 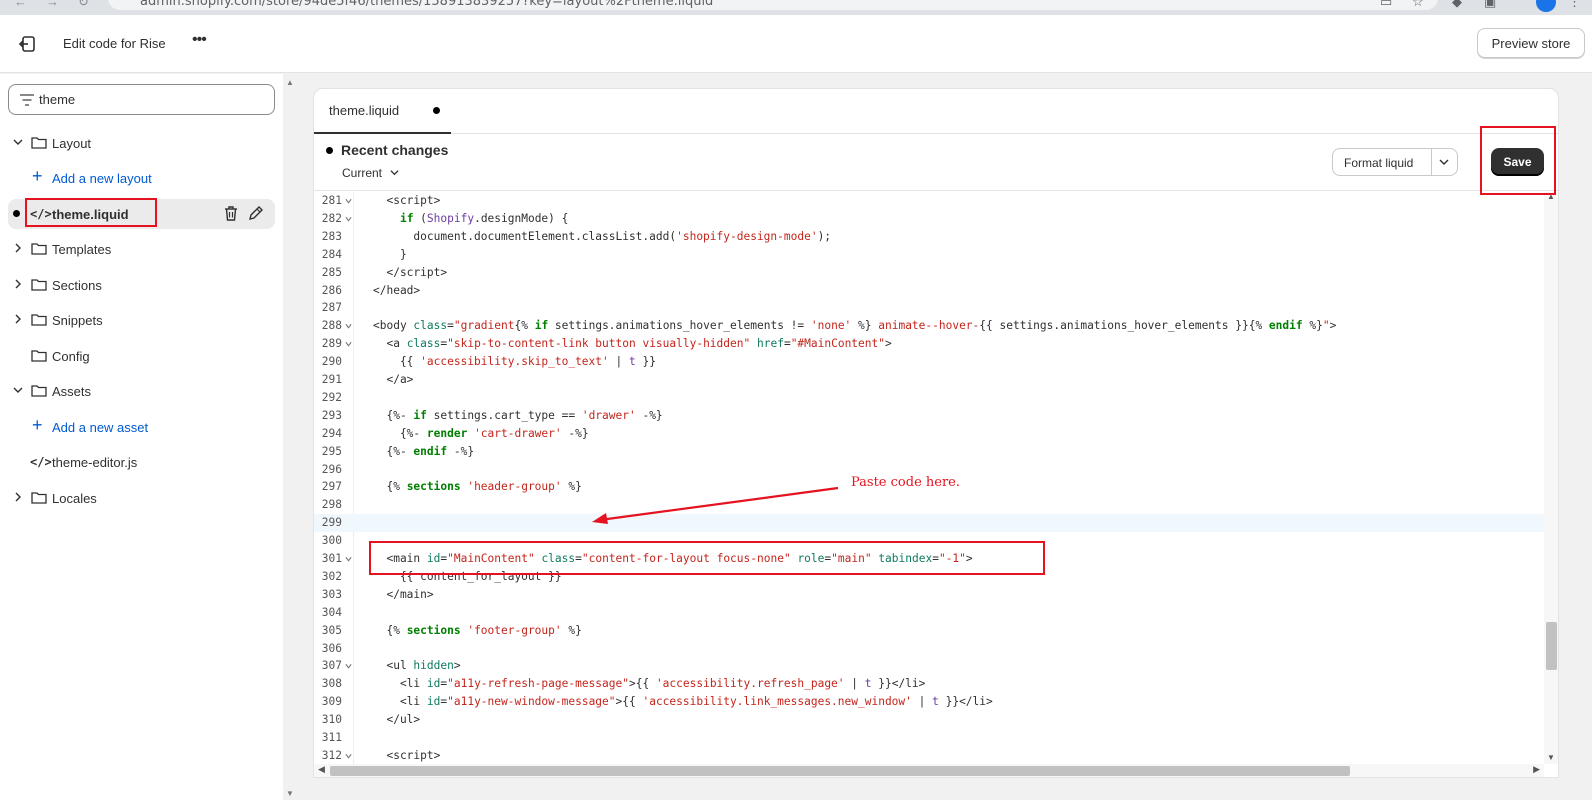 I want to click on code-file-icon: </>, so click(x=41, y=462).